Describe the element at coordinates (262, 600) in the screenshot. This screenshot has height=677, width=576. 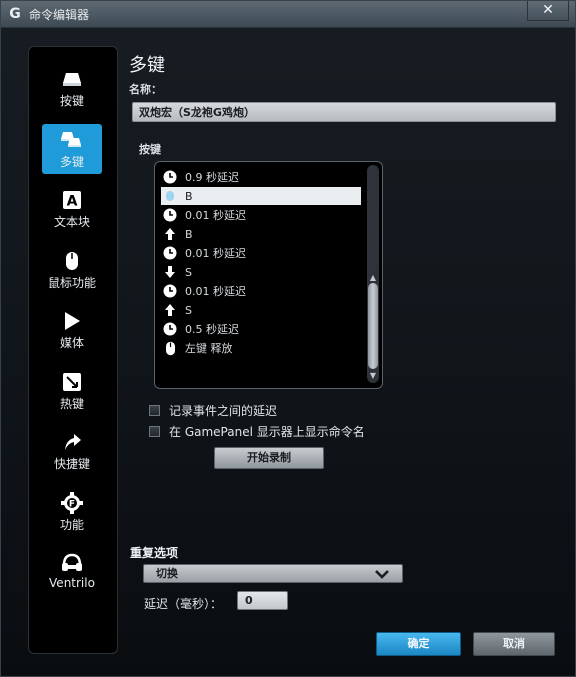
I see `delay-ms-input: 0` at that location.